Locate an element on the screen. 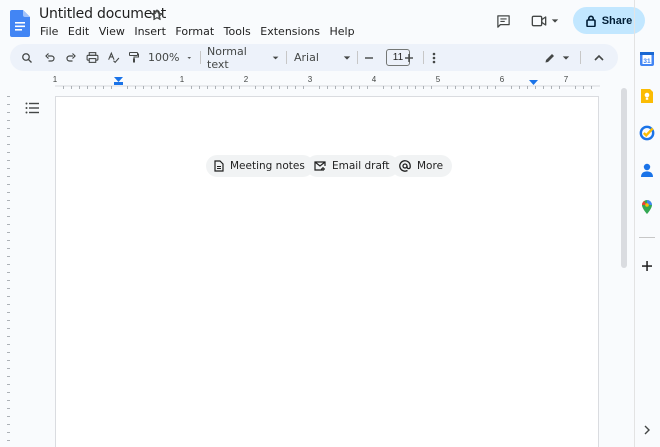  horizontal-ruler: 1 1 2 3 4 5 6 7 is located at coordinates (310, 82).